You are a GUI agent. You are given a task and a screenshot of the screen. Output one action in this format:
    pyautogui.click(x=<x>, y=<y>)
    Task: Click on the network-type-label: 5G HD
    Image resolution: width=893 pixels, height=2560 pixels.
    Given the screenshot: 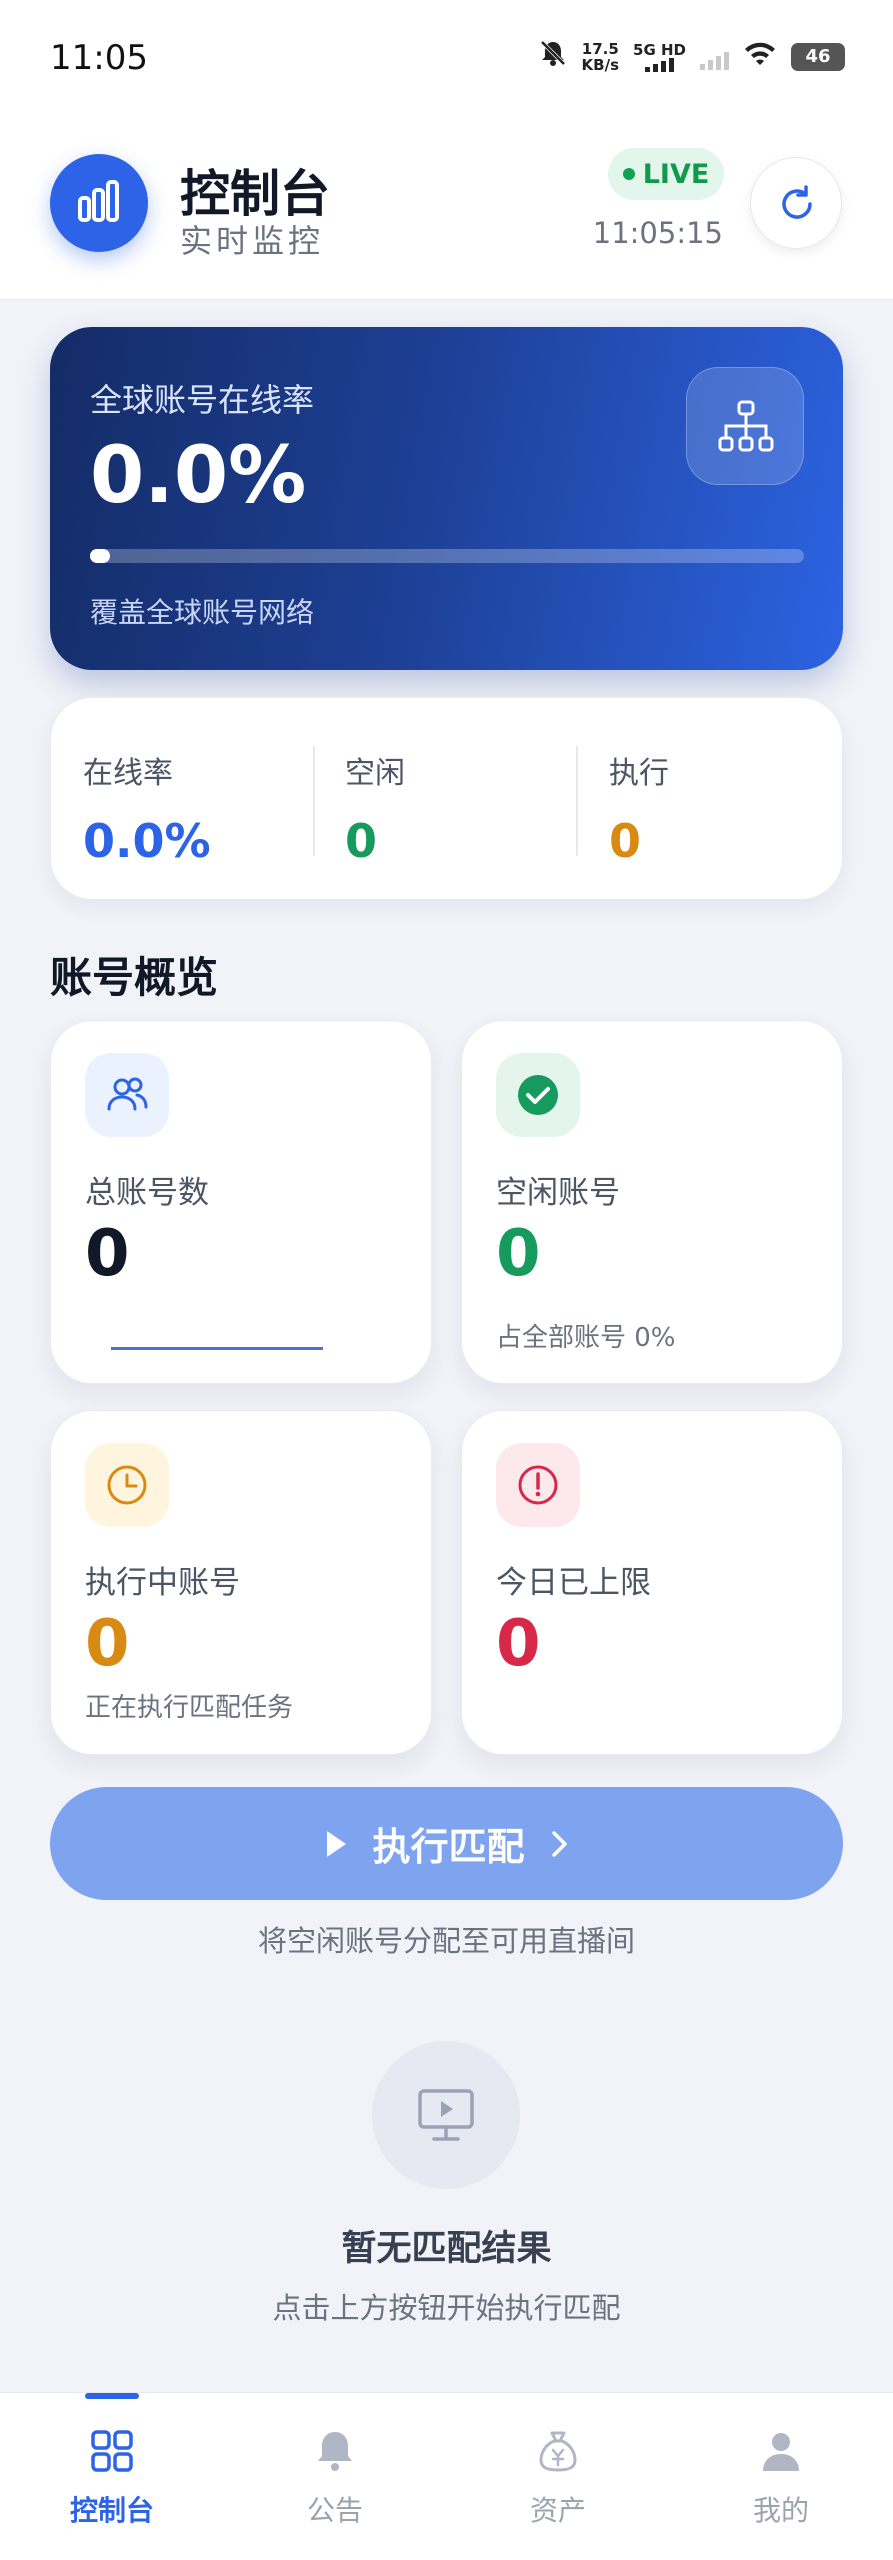 What is the action you would take?
    pyautogui.click(x=659, y=50)
    